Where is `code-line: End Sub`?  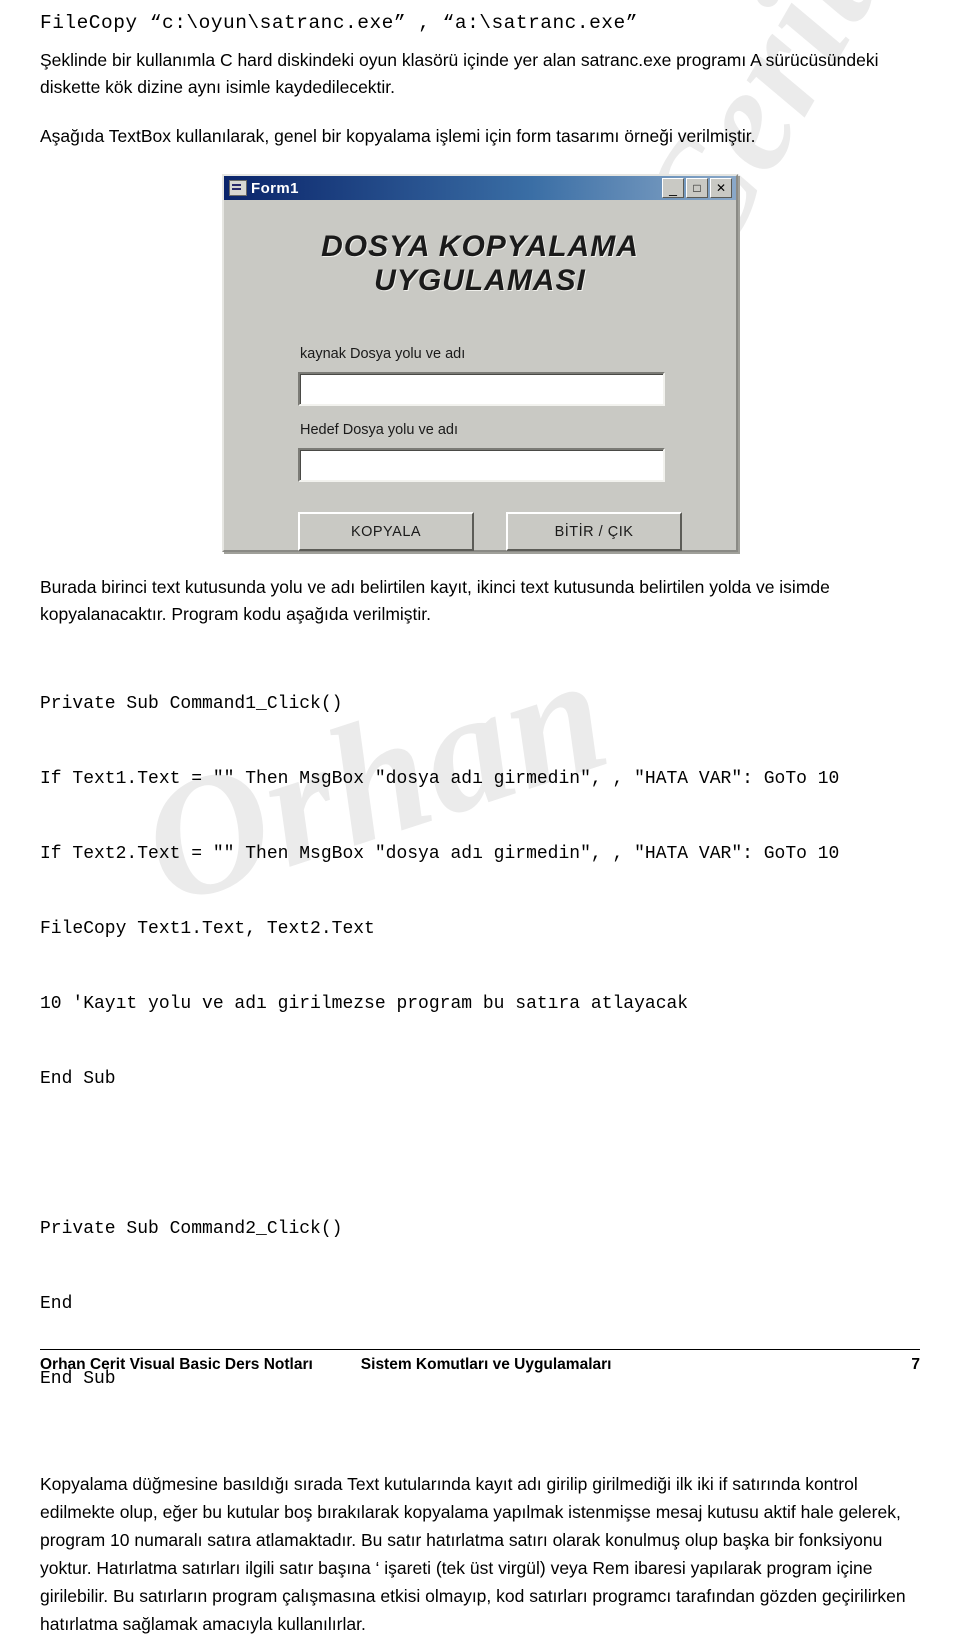
code-line: End Sub is located at coordinates (78, 1079).